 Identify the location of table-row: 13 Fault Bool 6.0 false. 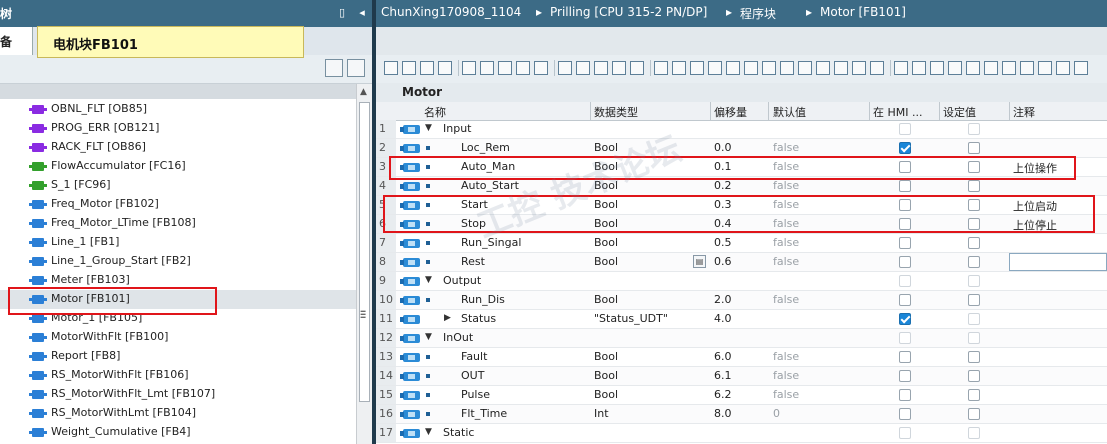
(741, 357).